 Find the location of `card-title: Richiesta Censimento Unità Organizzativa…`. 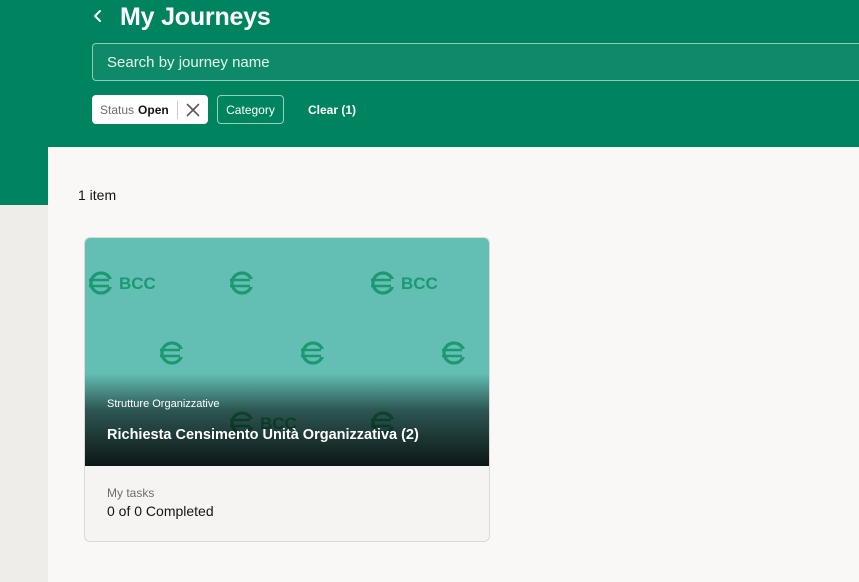

card-title: Richiesta Censimento Unità Organizzativa… is located at coordinates (263, 435).